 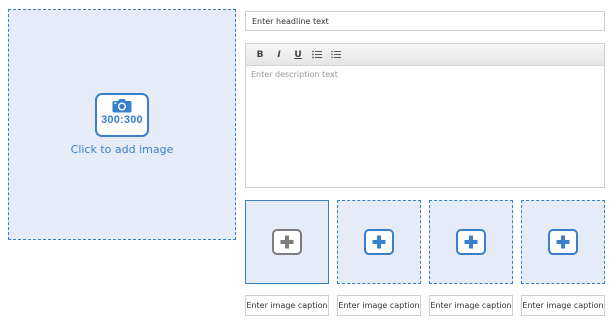 What do you see at coordinates (336, 55) in the screenshot?
I see `numbered-list-icon` at bounding box center [336, 55].